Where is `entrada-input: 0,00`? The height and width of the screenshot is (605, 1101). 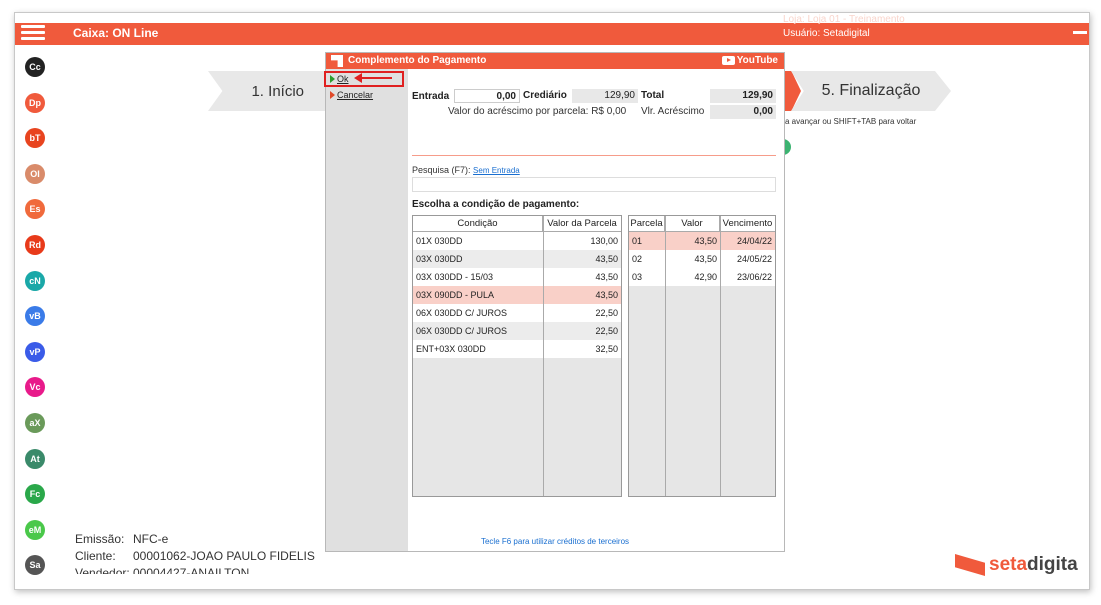 entrada-input: 0,00 is located at coordinates (487, 96).